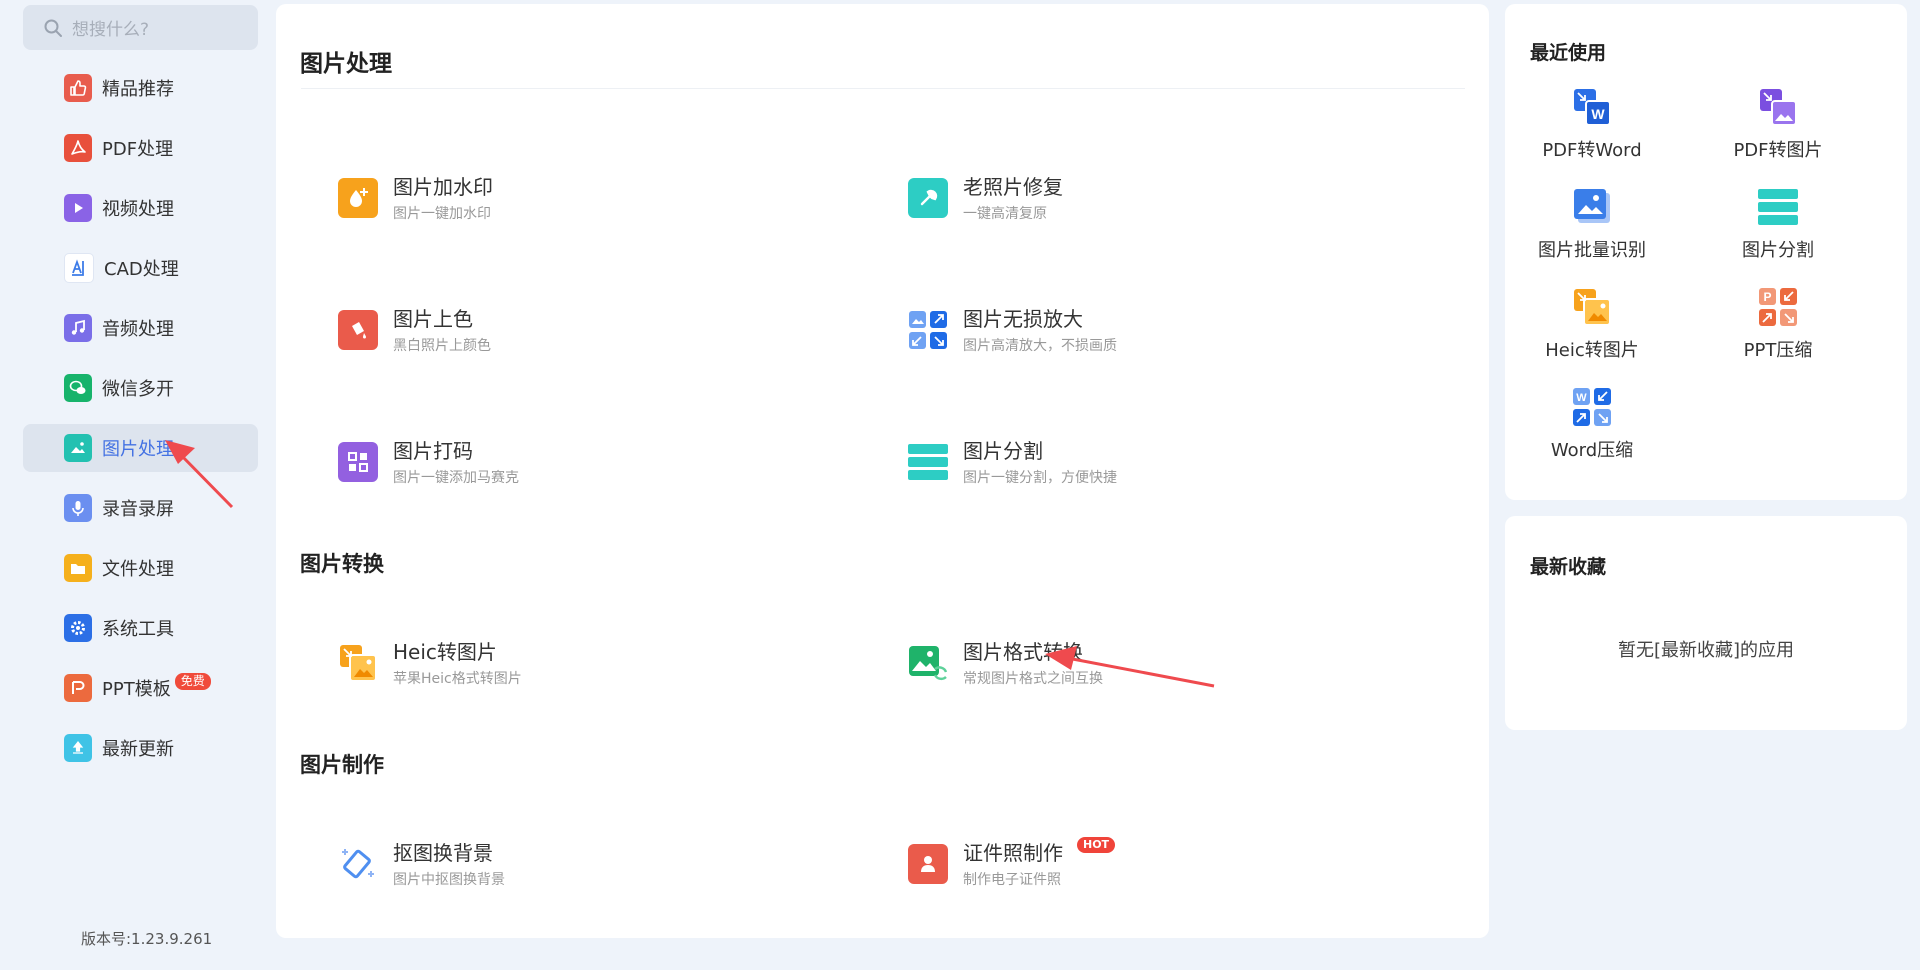  I want to click on mic-icon, so click(78, 508).